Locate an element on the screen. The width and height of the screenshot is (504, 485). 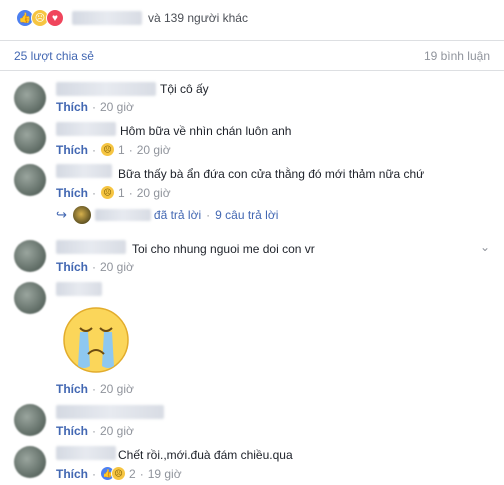
replied-label: đã trả lời is located at coordinates (177, 215).